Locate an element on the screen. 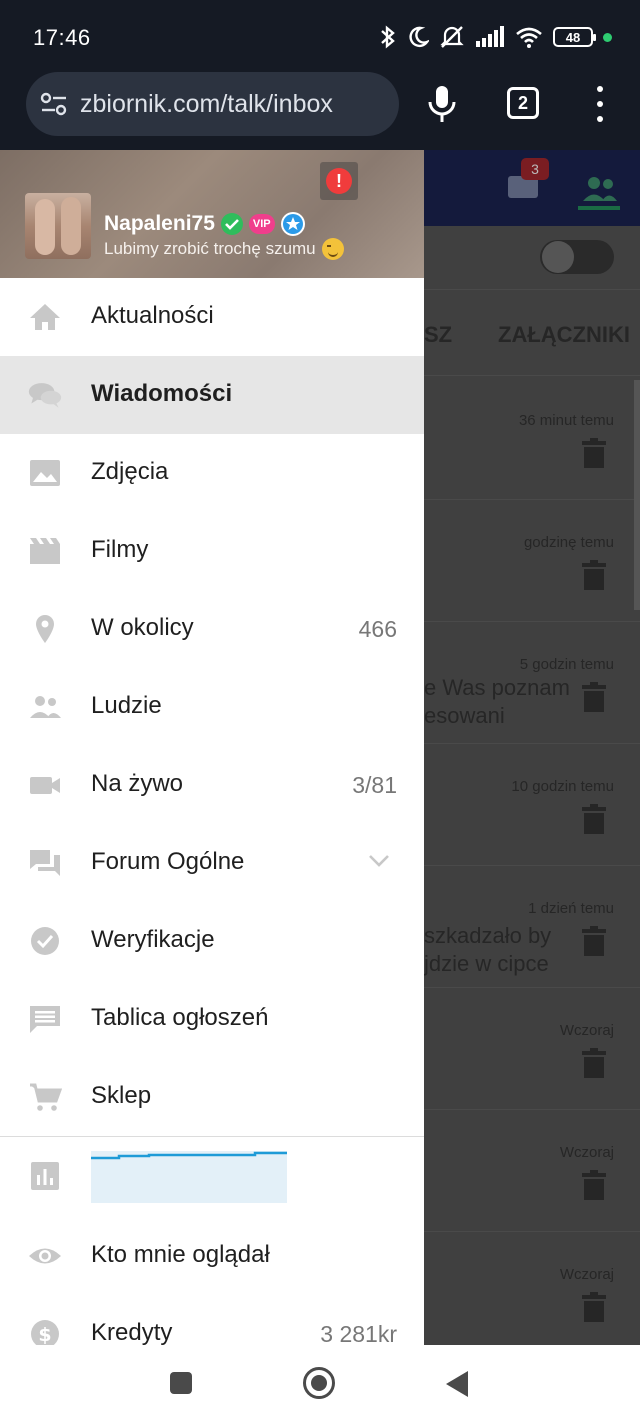 The width and height of the screenshot is (640, 1422). stats-row is located at coordinates (212, 1177).